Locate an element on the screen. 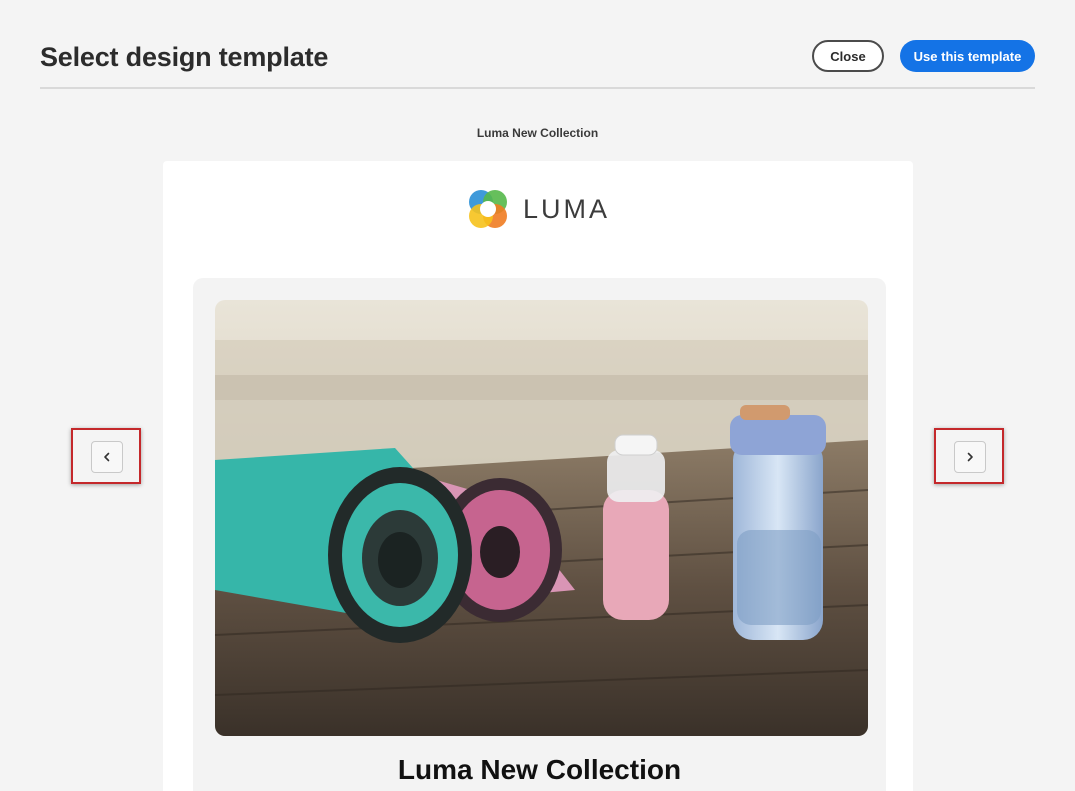 This screenshot has height=791, width=1075. chevron-left-icon is located at coordinates (107, 457).